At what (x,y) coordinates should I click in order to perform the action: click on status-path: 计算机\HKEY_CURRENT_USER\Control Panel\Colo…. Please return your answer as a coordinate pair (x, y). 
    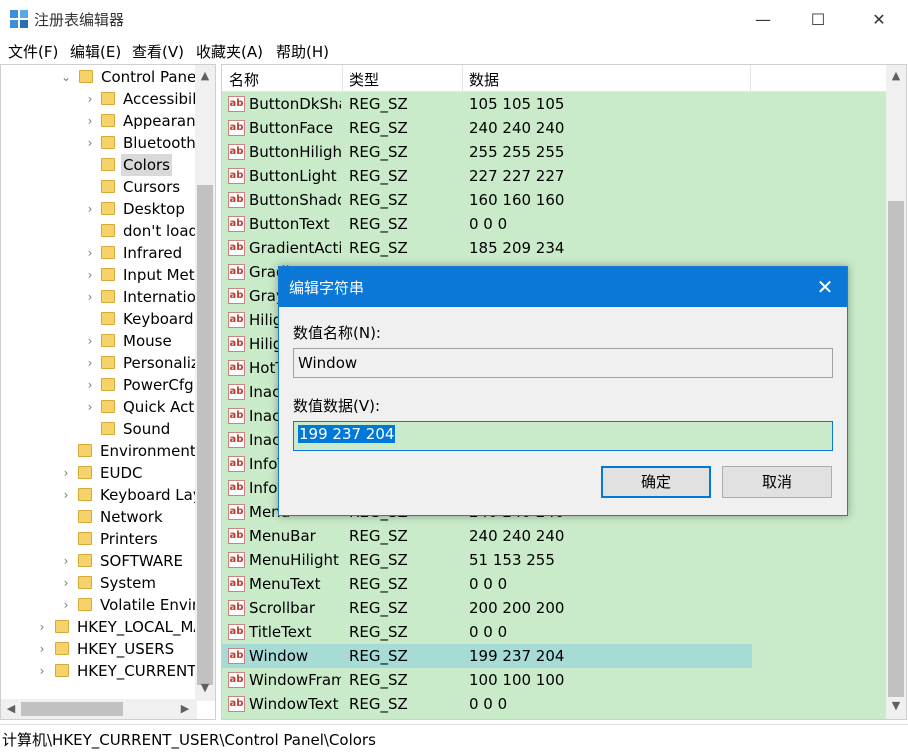
    Looking at the image, I should click on (189, 740).